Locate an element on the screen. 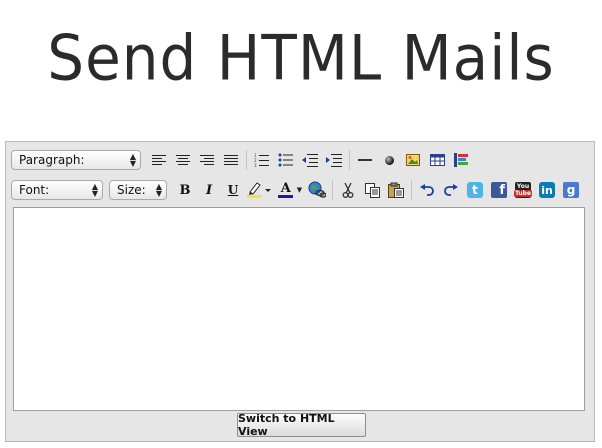  outdent-icon is located at coordinates (310, 160).